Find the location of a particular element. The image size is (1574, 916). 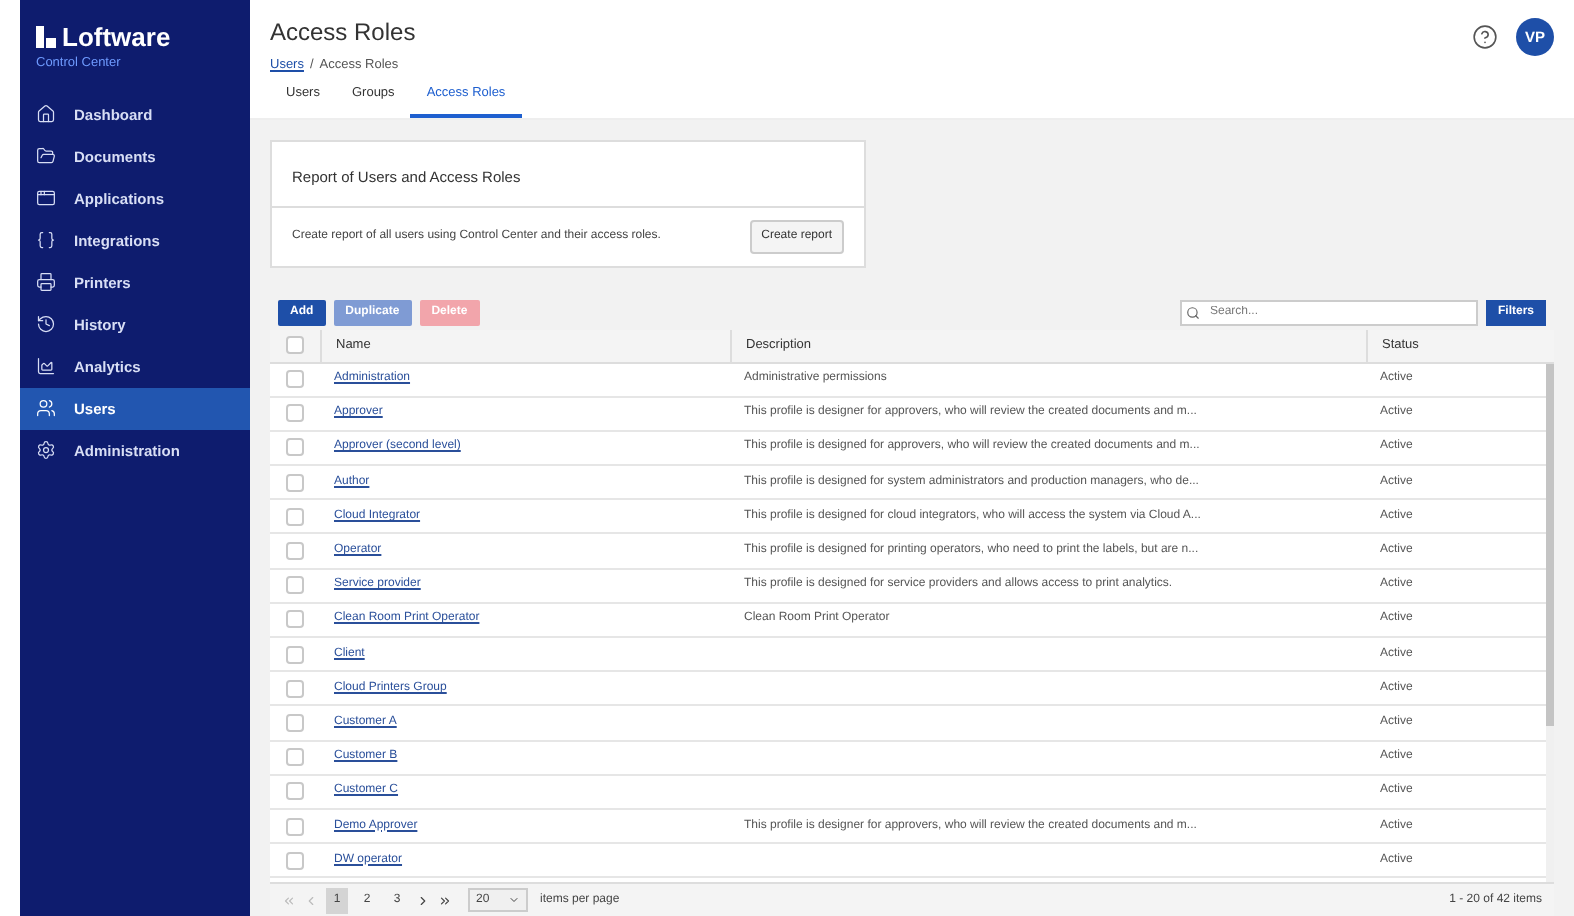

scrollbar is located at coordinates (1550, 622).